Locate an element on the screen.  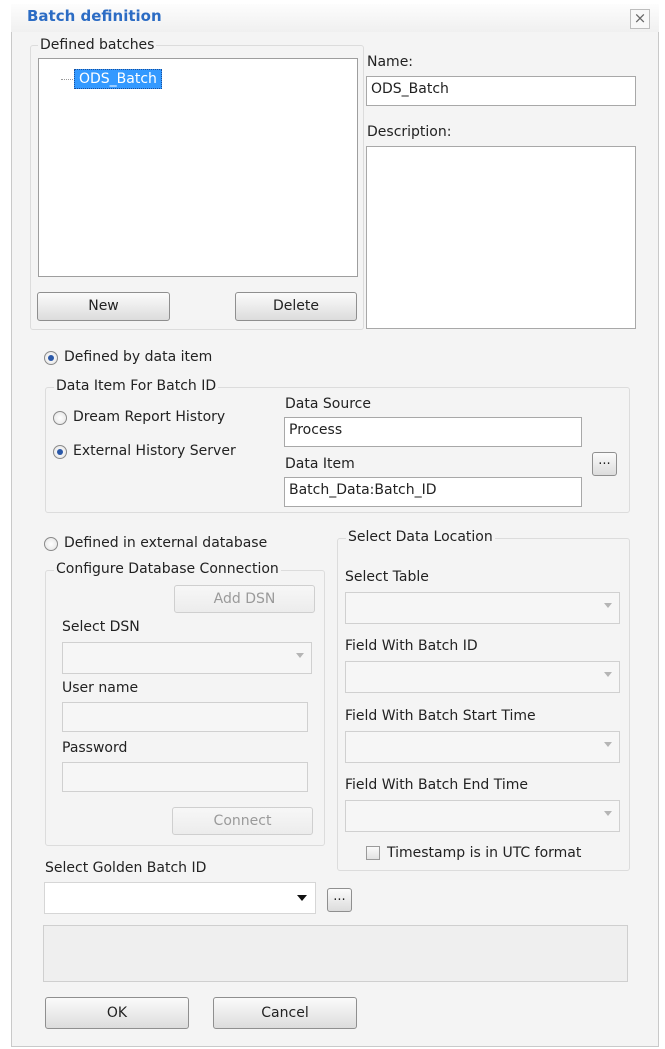
dream-report-history-label: Dream Report History is located at coordinates (149, 417).